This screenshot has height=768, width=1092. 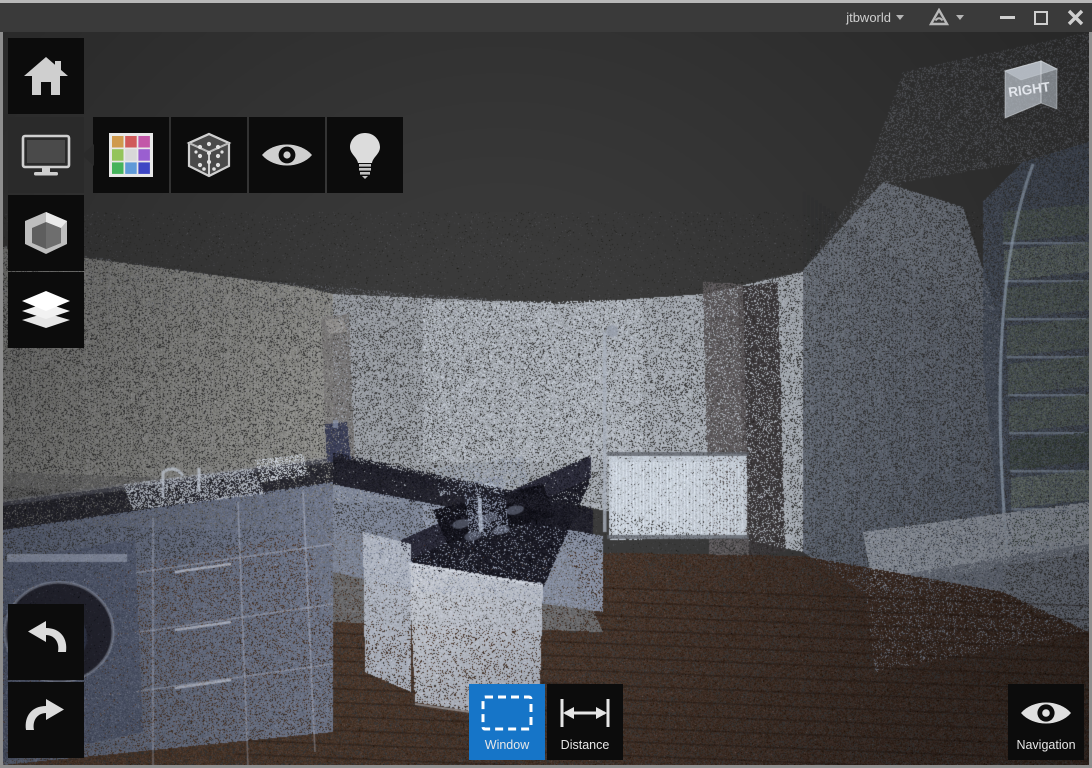 I want to click on display-button, so click(x=46, y=155).